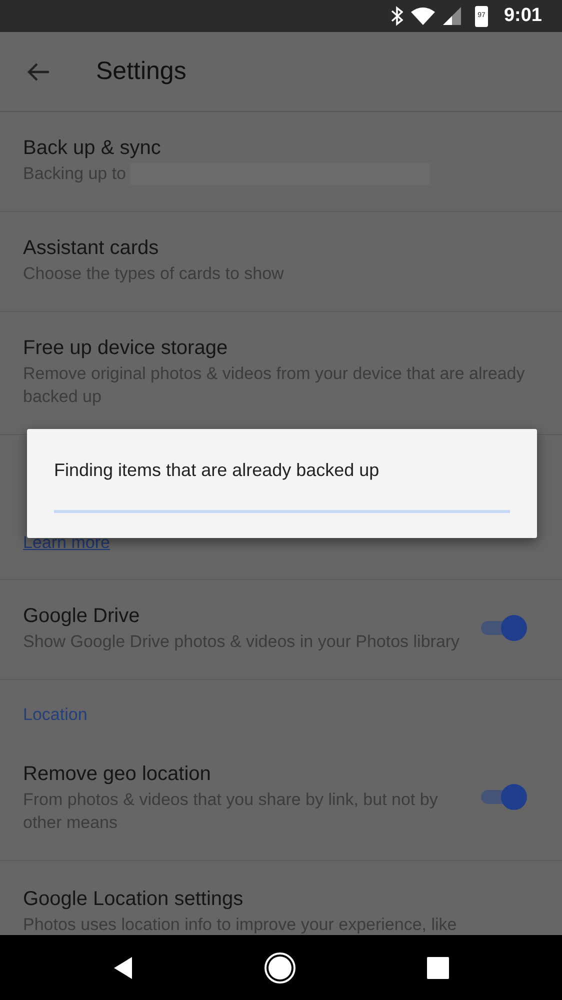 This screenshot has width=562, height=1000. I want to click on dialog-message: Finding items that are already backed up, so click(217, 470).